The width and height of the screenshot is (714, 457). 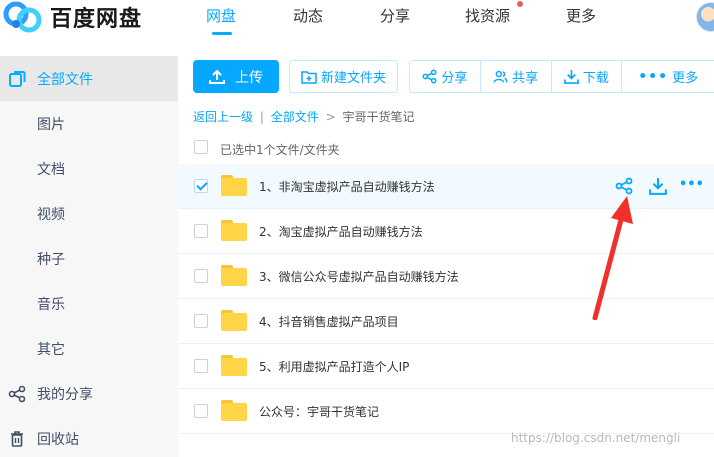 What do you see at coordinates (359, 276) in the screenshot?
I see `file-name: 3、微信公众号虚拟产品自动赚钱方法` at bounding box center [359, 276].